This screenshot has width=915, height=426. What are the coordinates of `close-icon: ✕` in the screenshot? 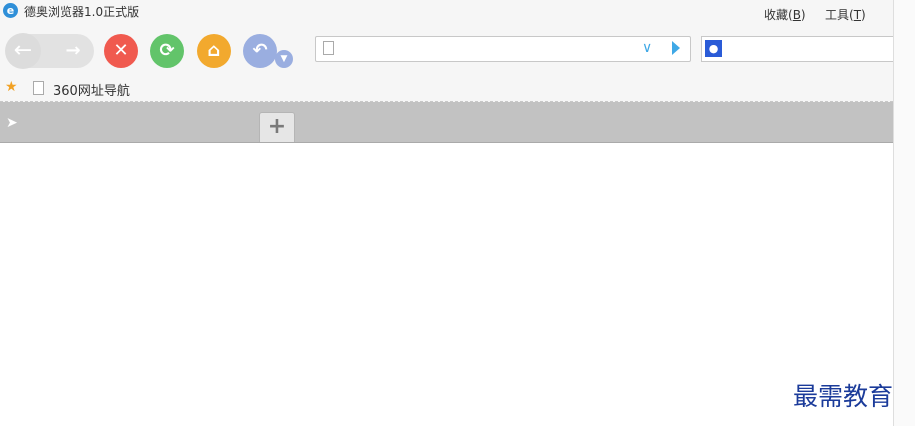 It's located at (121, 50).